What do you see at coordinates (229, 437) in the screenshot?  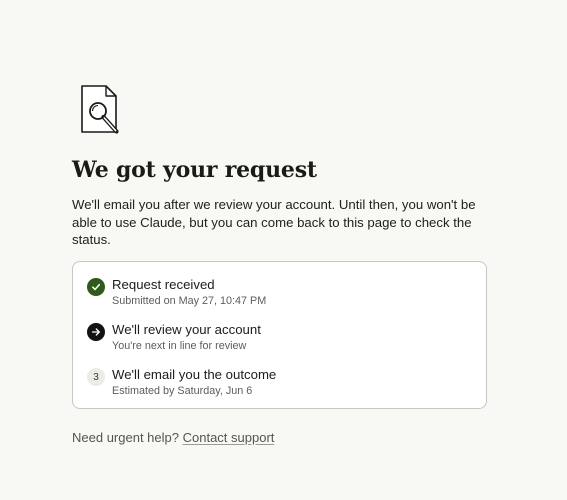 I see `contact-support-link: Contact support` at bounding box center [229, 437].